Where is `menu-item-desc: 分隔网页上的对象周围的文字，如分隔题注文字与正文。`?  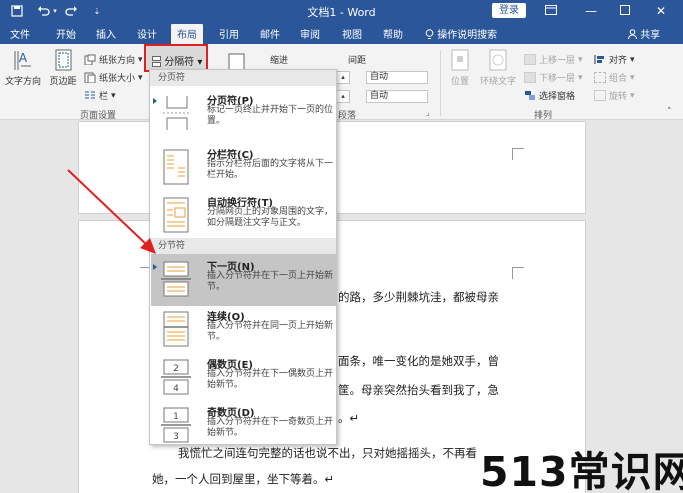 menu-item-desc: 分隔网页上的对象周围的文字，如分隔题注文字与正文。 is located at coordinates (270, 217).